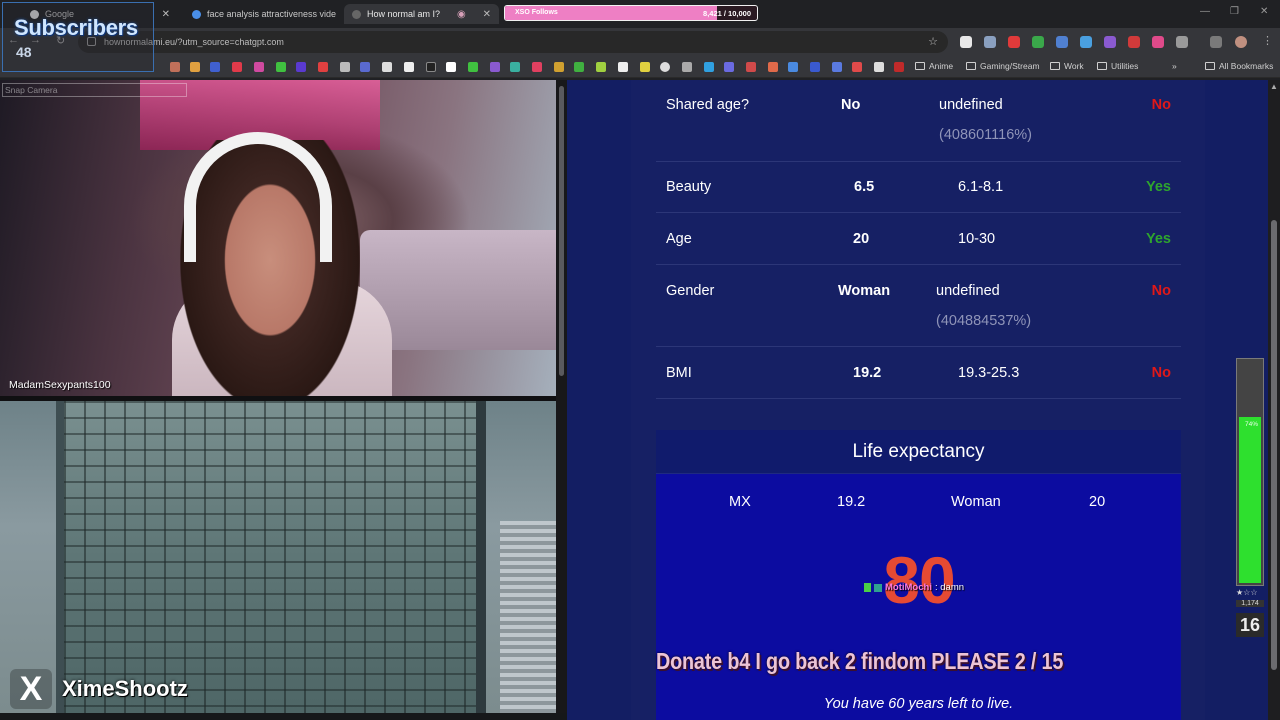  Describe the element at coordinates (740, 502) in the screenshot. I see `life-input-country: MX` at that location.